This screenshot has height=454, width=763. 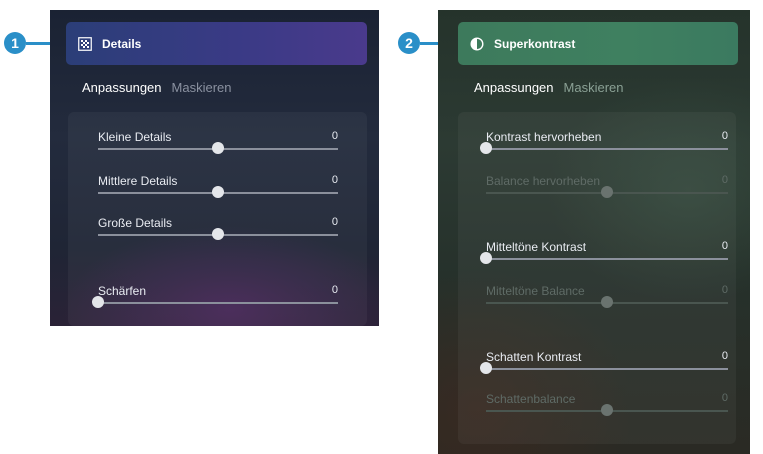 I want to click on superkontrast-panel-title: Superkontrast, so click(x=535, y=43).